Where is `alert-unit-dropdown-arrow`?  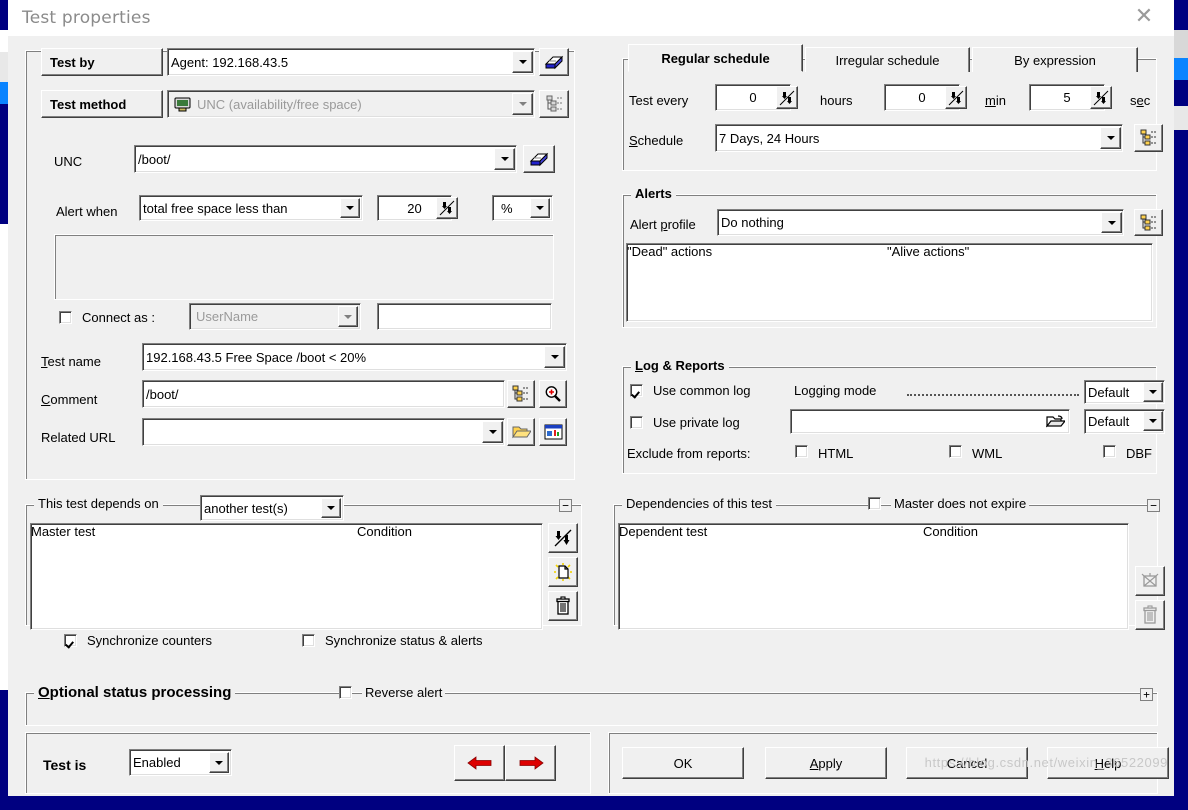 alert-unit-dropdown-arrow is located at coordinates (540, 208).